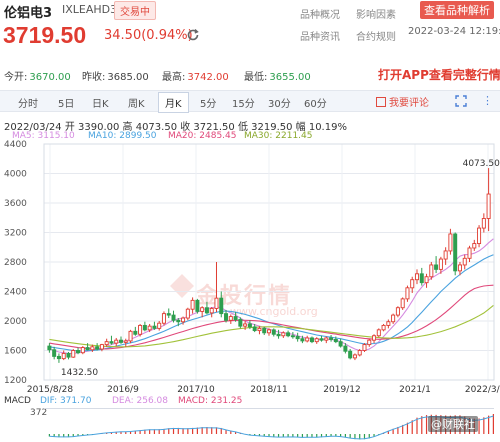 The height and width of the screenshot is (442, 500). Describe the element at coordinates (136, 102) in the screenshot. I see `tab-weekly-k: 周K` at that location.